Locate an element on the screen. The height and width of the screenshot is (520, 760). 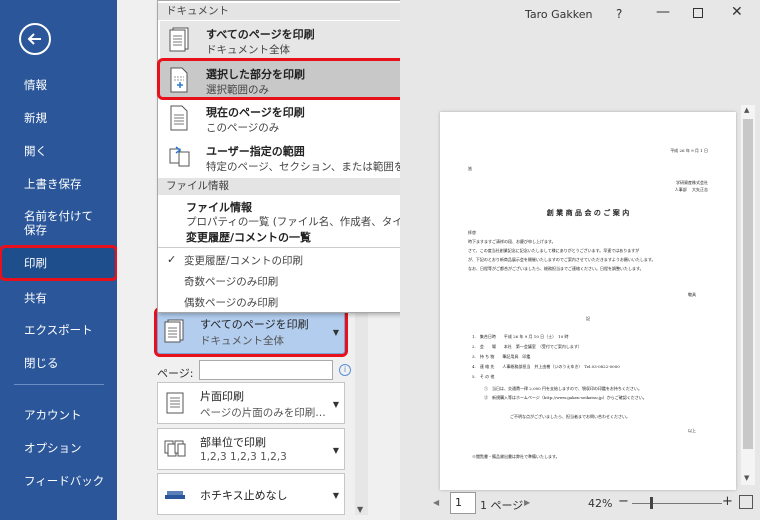
menu-print-selection-sub: 選択範囲のみ is located at coordinates (237, 90).